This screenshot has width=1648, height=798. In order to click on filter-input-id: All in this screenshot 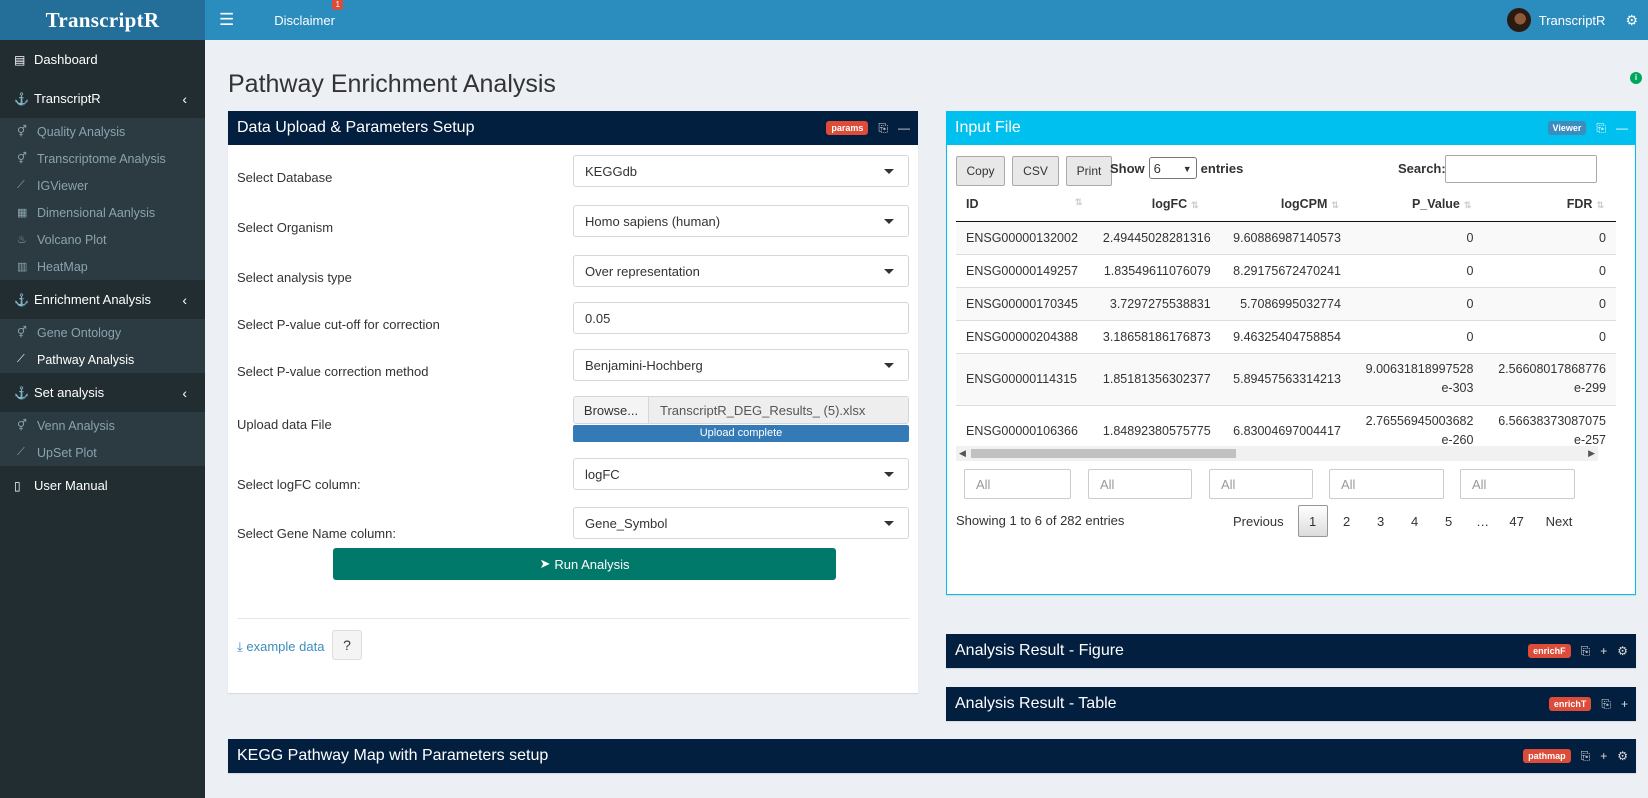, I will do `click(1017, 484)`.